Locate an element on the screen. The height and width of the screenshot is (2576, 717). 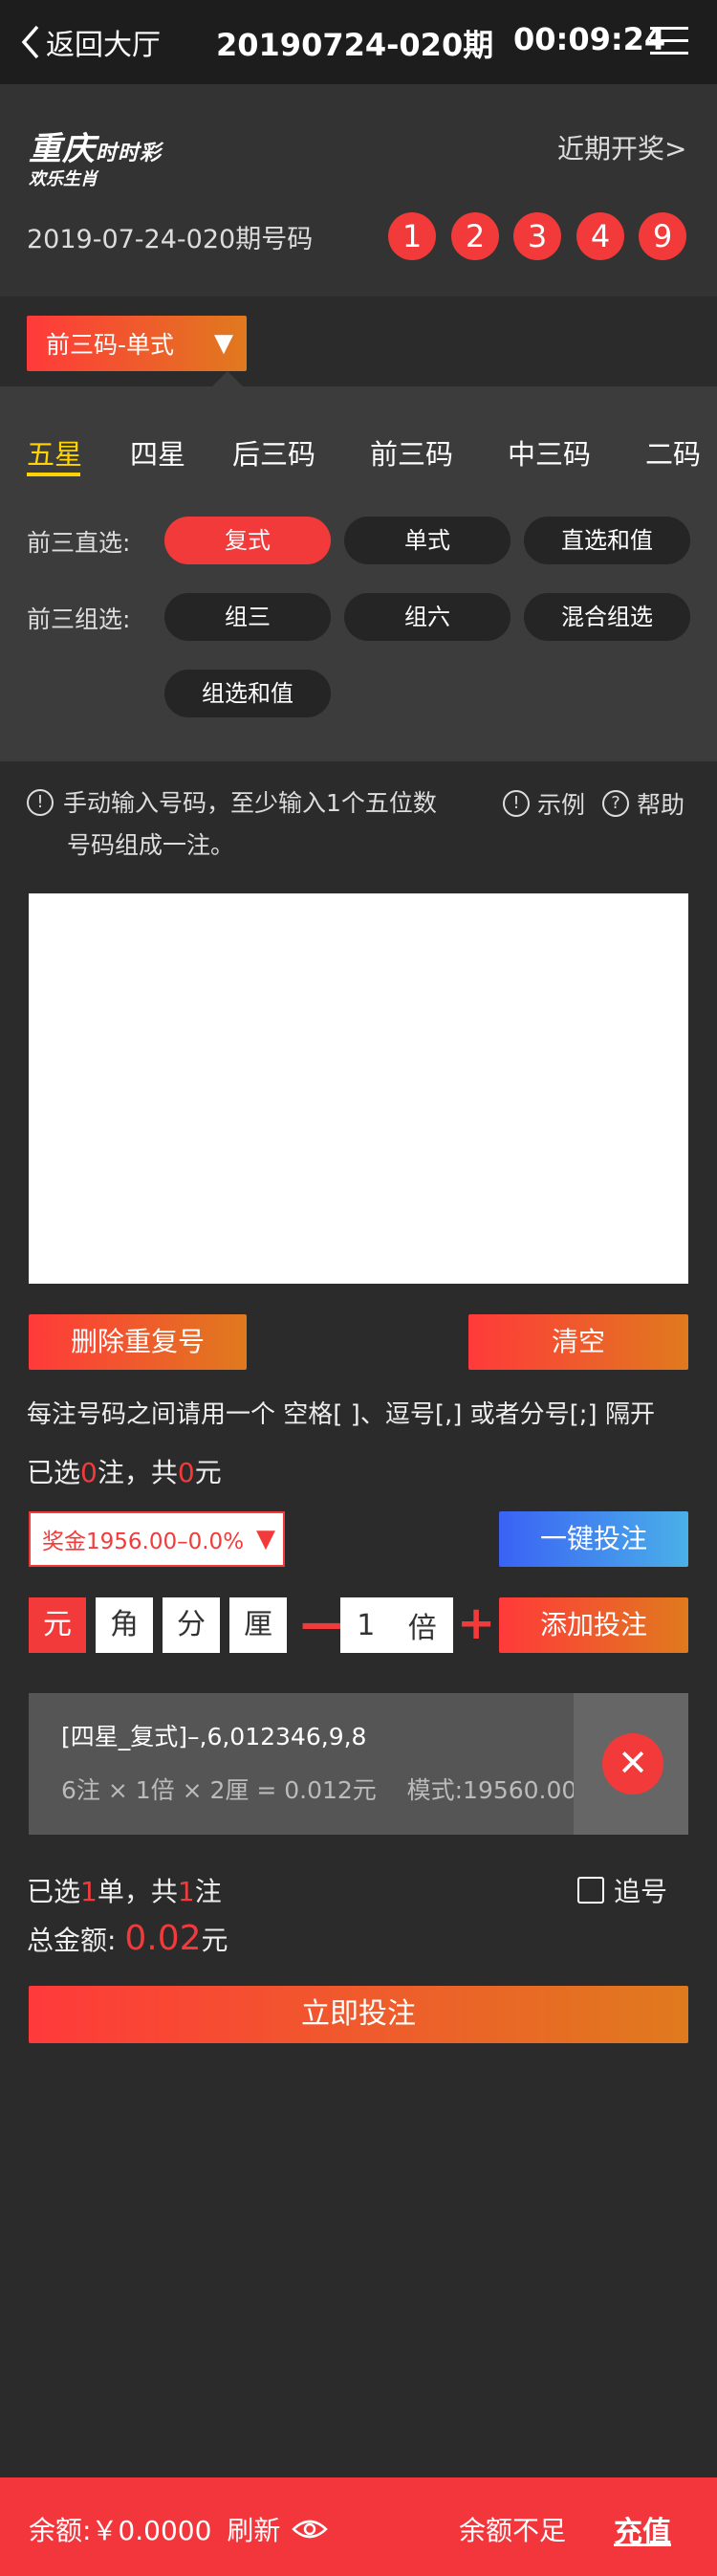
insufficient-balance-text: 余额不足 is located at coordinates (513, 2530).